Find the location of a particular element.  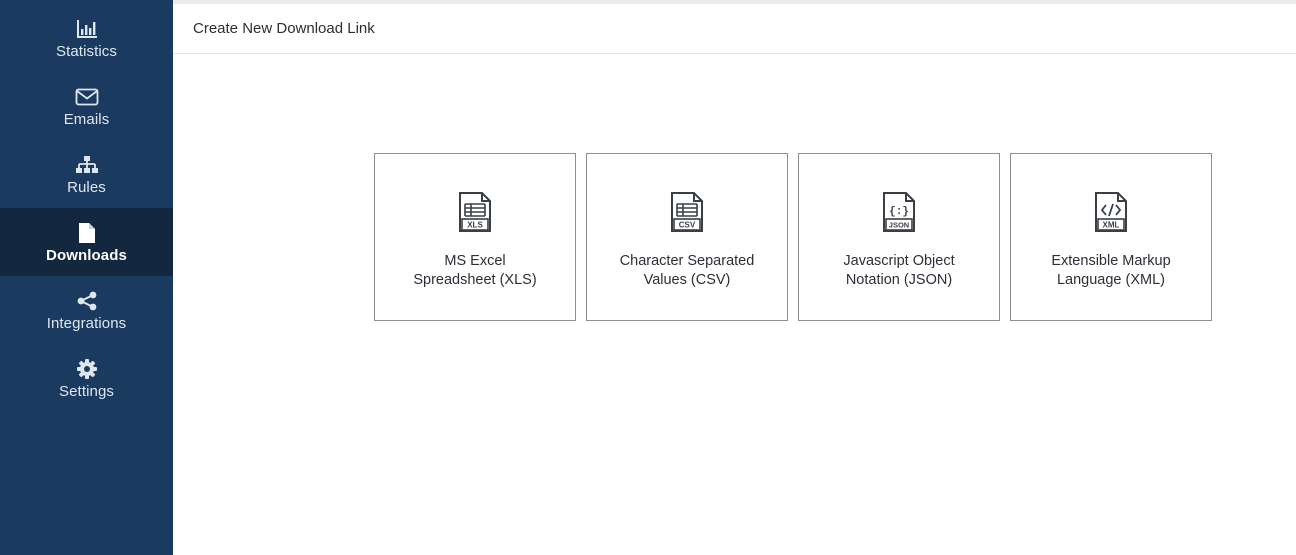

sidebar-item-emails: Emails is located at coordinates (86, 106).